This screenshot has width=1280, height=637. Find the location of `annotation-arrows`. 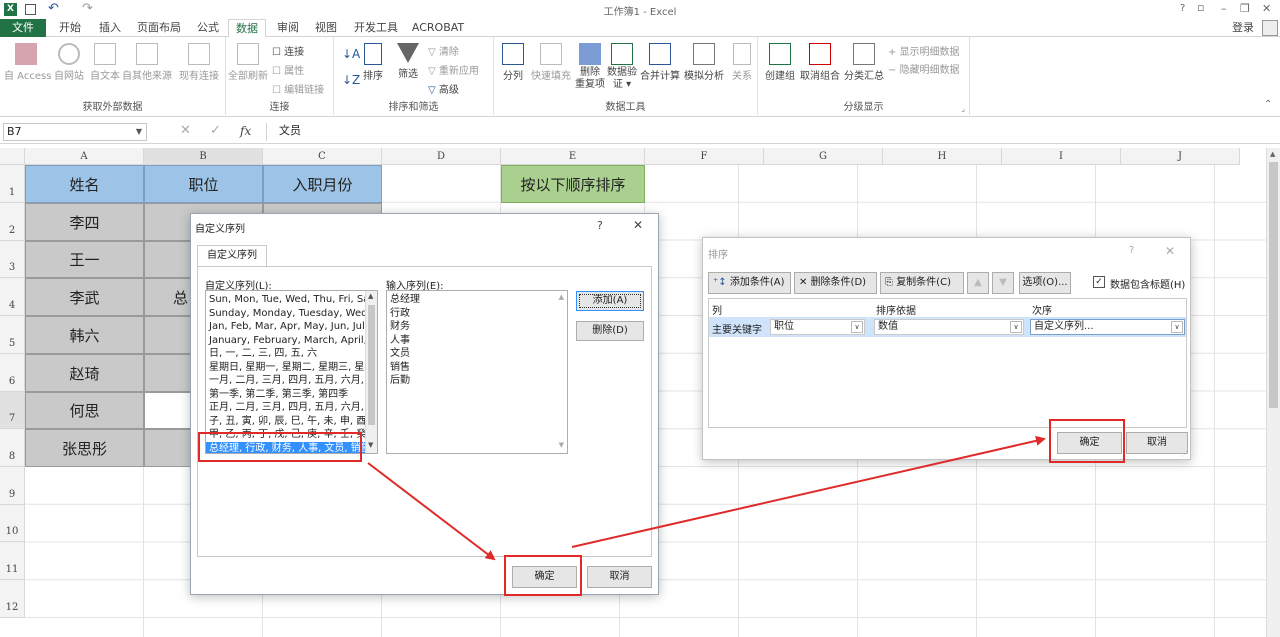

annotation-arrows is located at coordinates (706, 498).